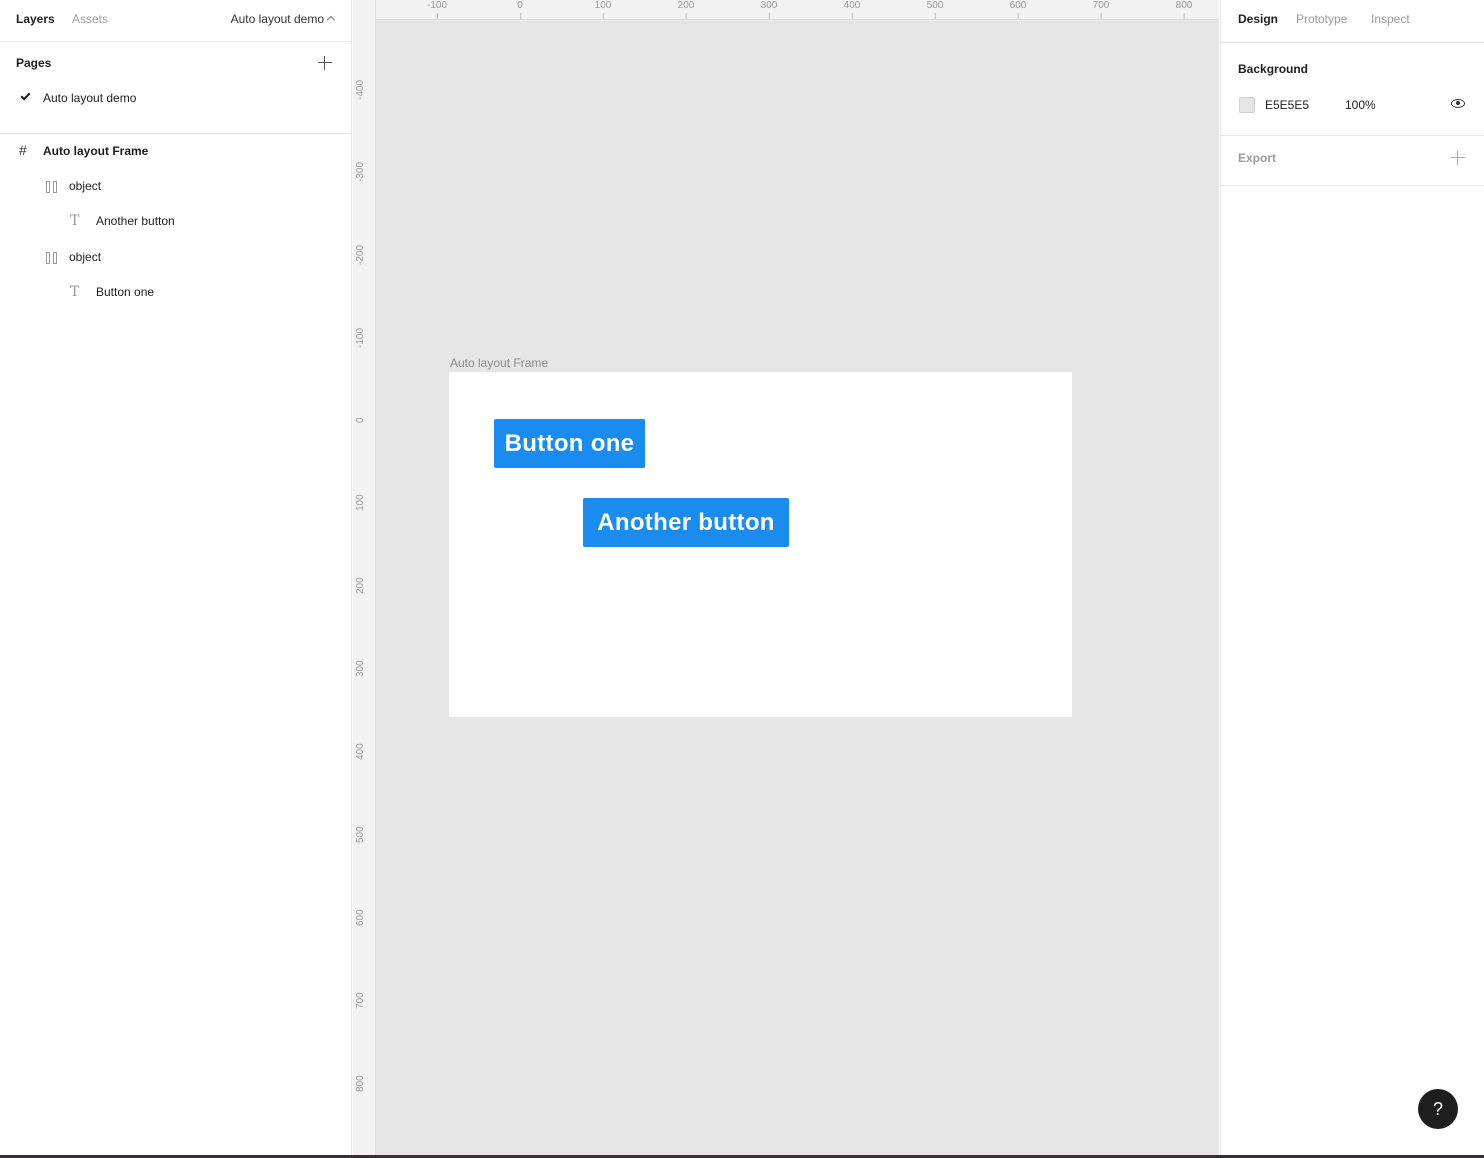 The image size is (1484, 1158). I want to click on background-color-swatch, so click(1247, 105).